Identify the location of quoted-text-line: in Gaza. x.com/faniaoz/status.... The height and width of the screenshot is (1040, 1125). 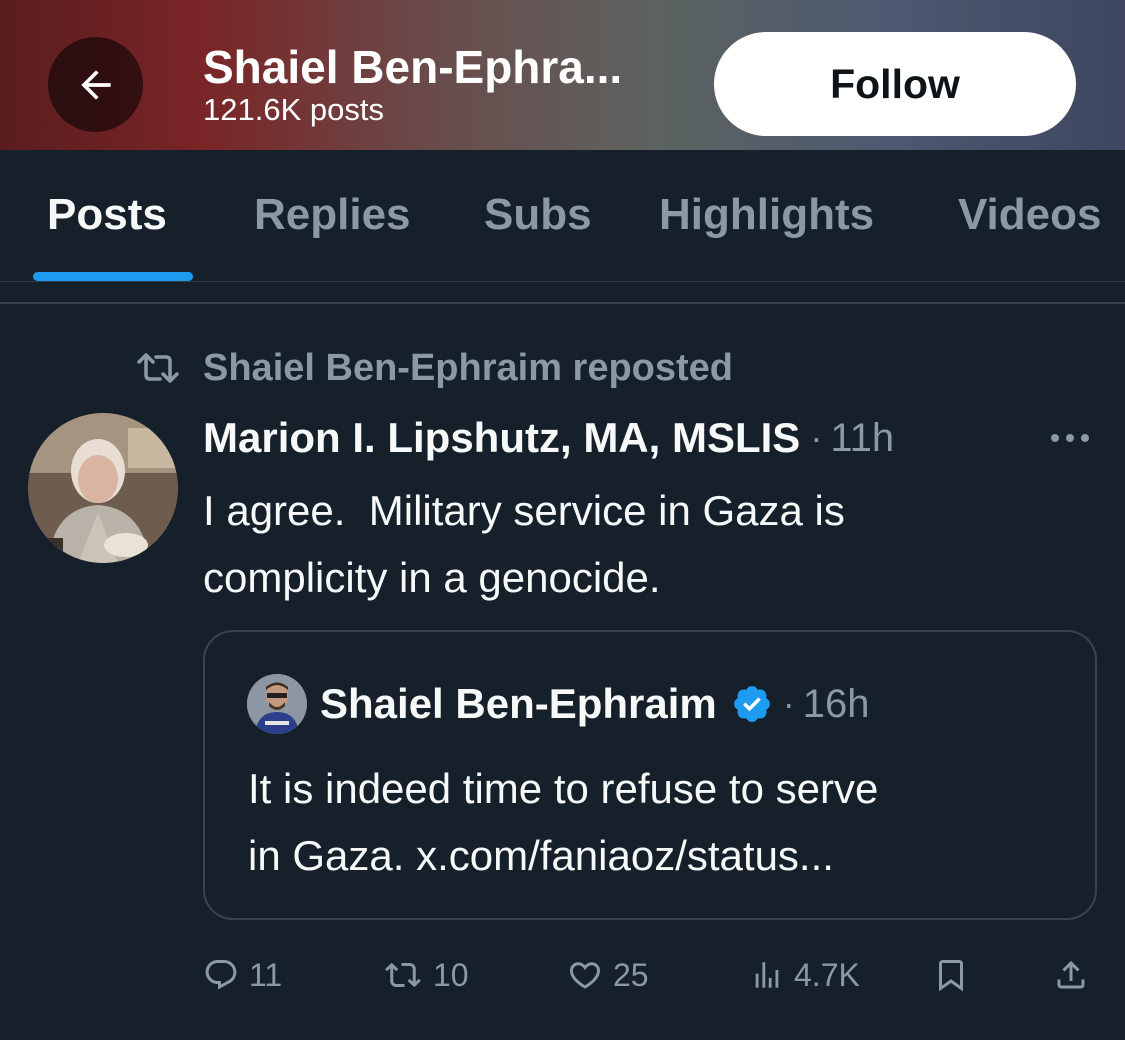
(541, 855).